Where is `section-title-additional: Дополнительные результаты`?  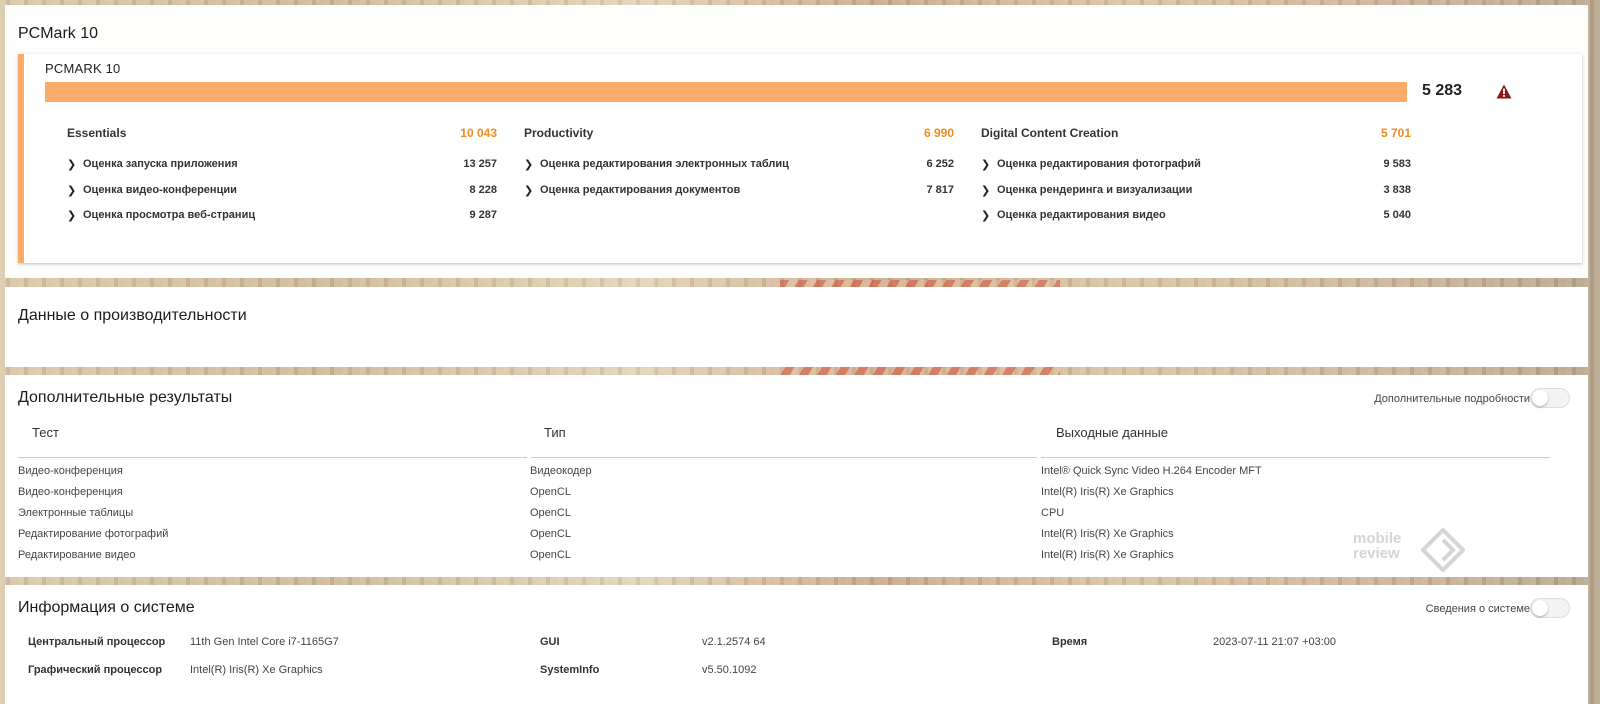 section-title-additional: Дополнительные результаты is located at coordinates (125, 397).